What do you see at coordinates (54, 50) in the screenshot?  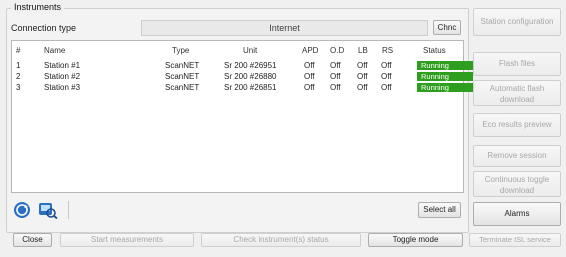 I see `col-header-name: Name` at bounding box center [54, 50].